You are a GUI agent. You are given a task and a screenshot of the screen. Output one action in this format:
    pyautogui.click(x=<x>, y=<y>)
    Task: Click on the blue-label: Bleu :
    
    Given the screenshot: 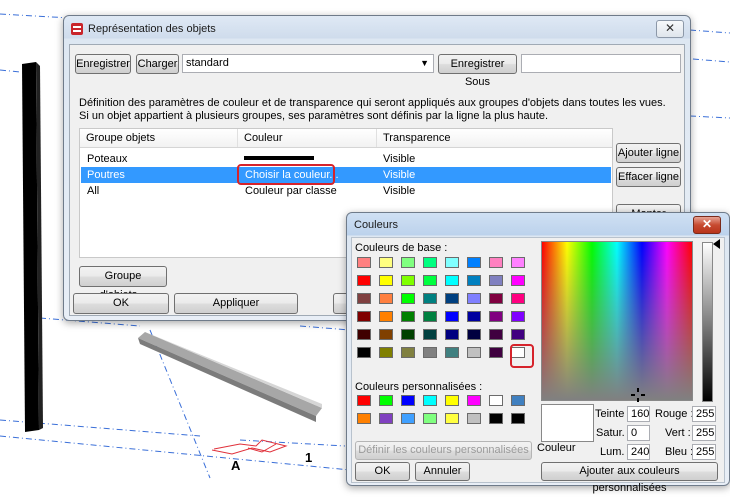 What is the action you would take?
    pyautogui.click(x=679, y=452)
    